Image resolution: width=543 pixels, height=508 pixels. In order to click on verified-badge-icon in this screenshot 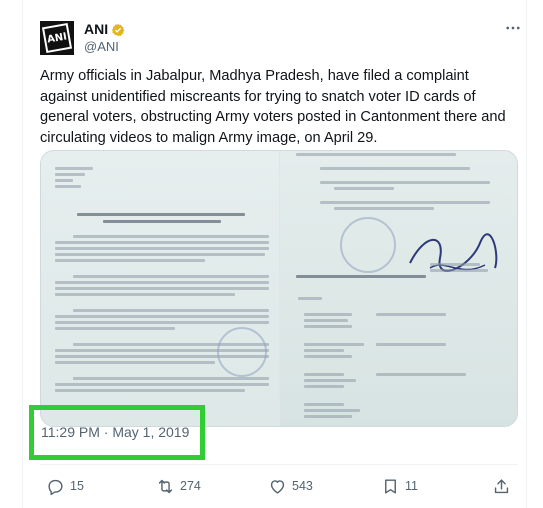, I will do `click(118, 30)`.